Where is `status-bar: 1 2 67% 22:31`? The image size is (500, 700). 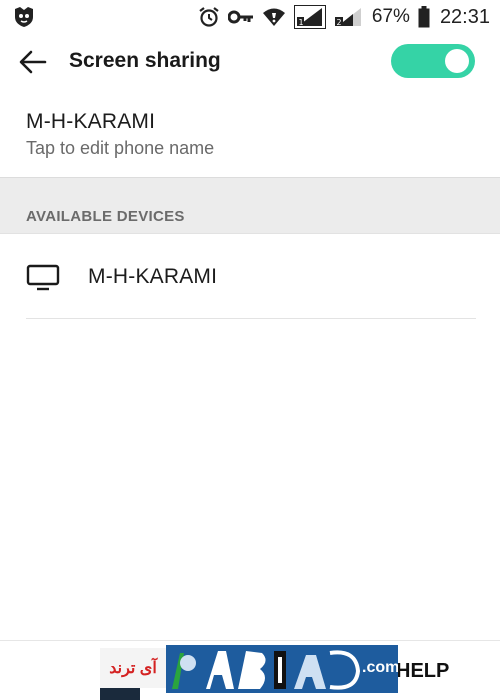 status-bar: 1 2 67% 22:31 is located at coordinates (250, 17).